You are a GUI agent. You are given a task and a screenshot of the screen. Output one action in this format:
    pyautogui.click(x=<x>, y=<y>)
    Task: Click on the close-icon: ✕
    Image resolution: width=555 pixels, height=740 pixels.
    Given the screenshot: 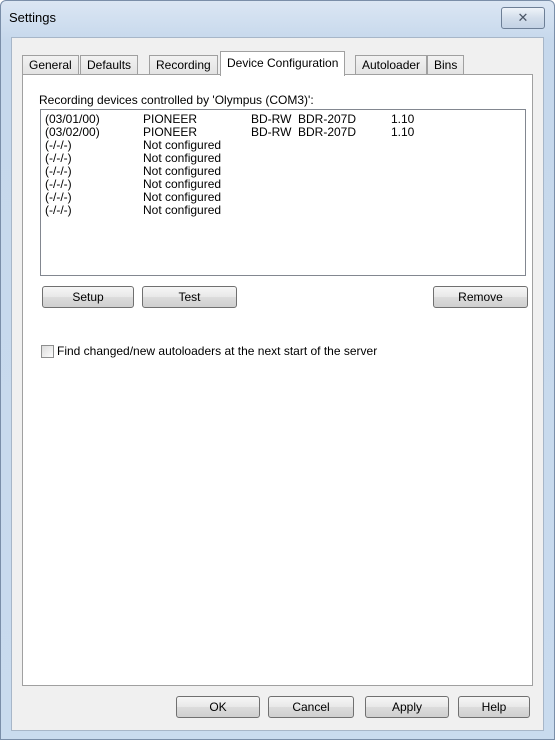 What is the action you would take?
    pyautogui.click(x=523, y=17)
    